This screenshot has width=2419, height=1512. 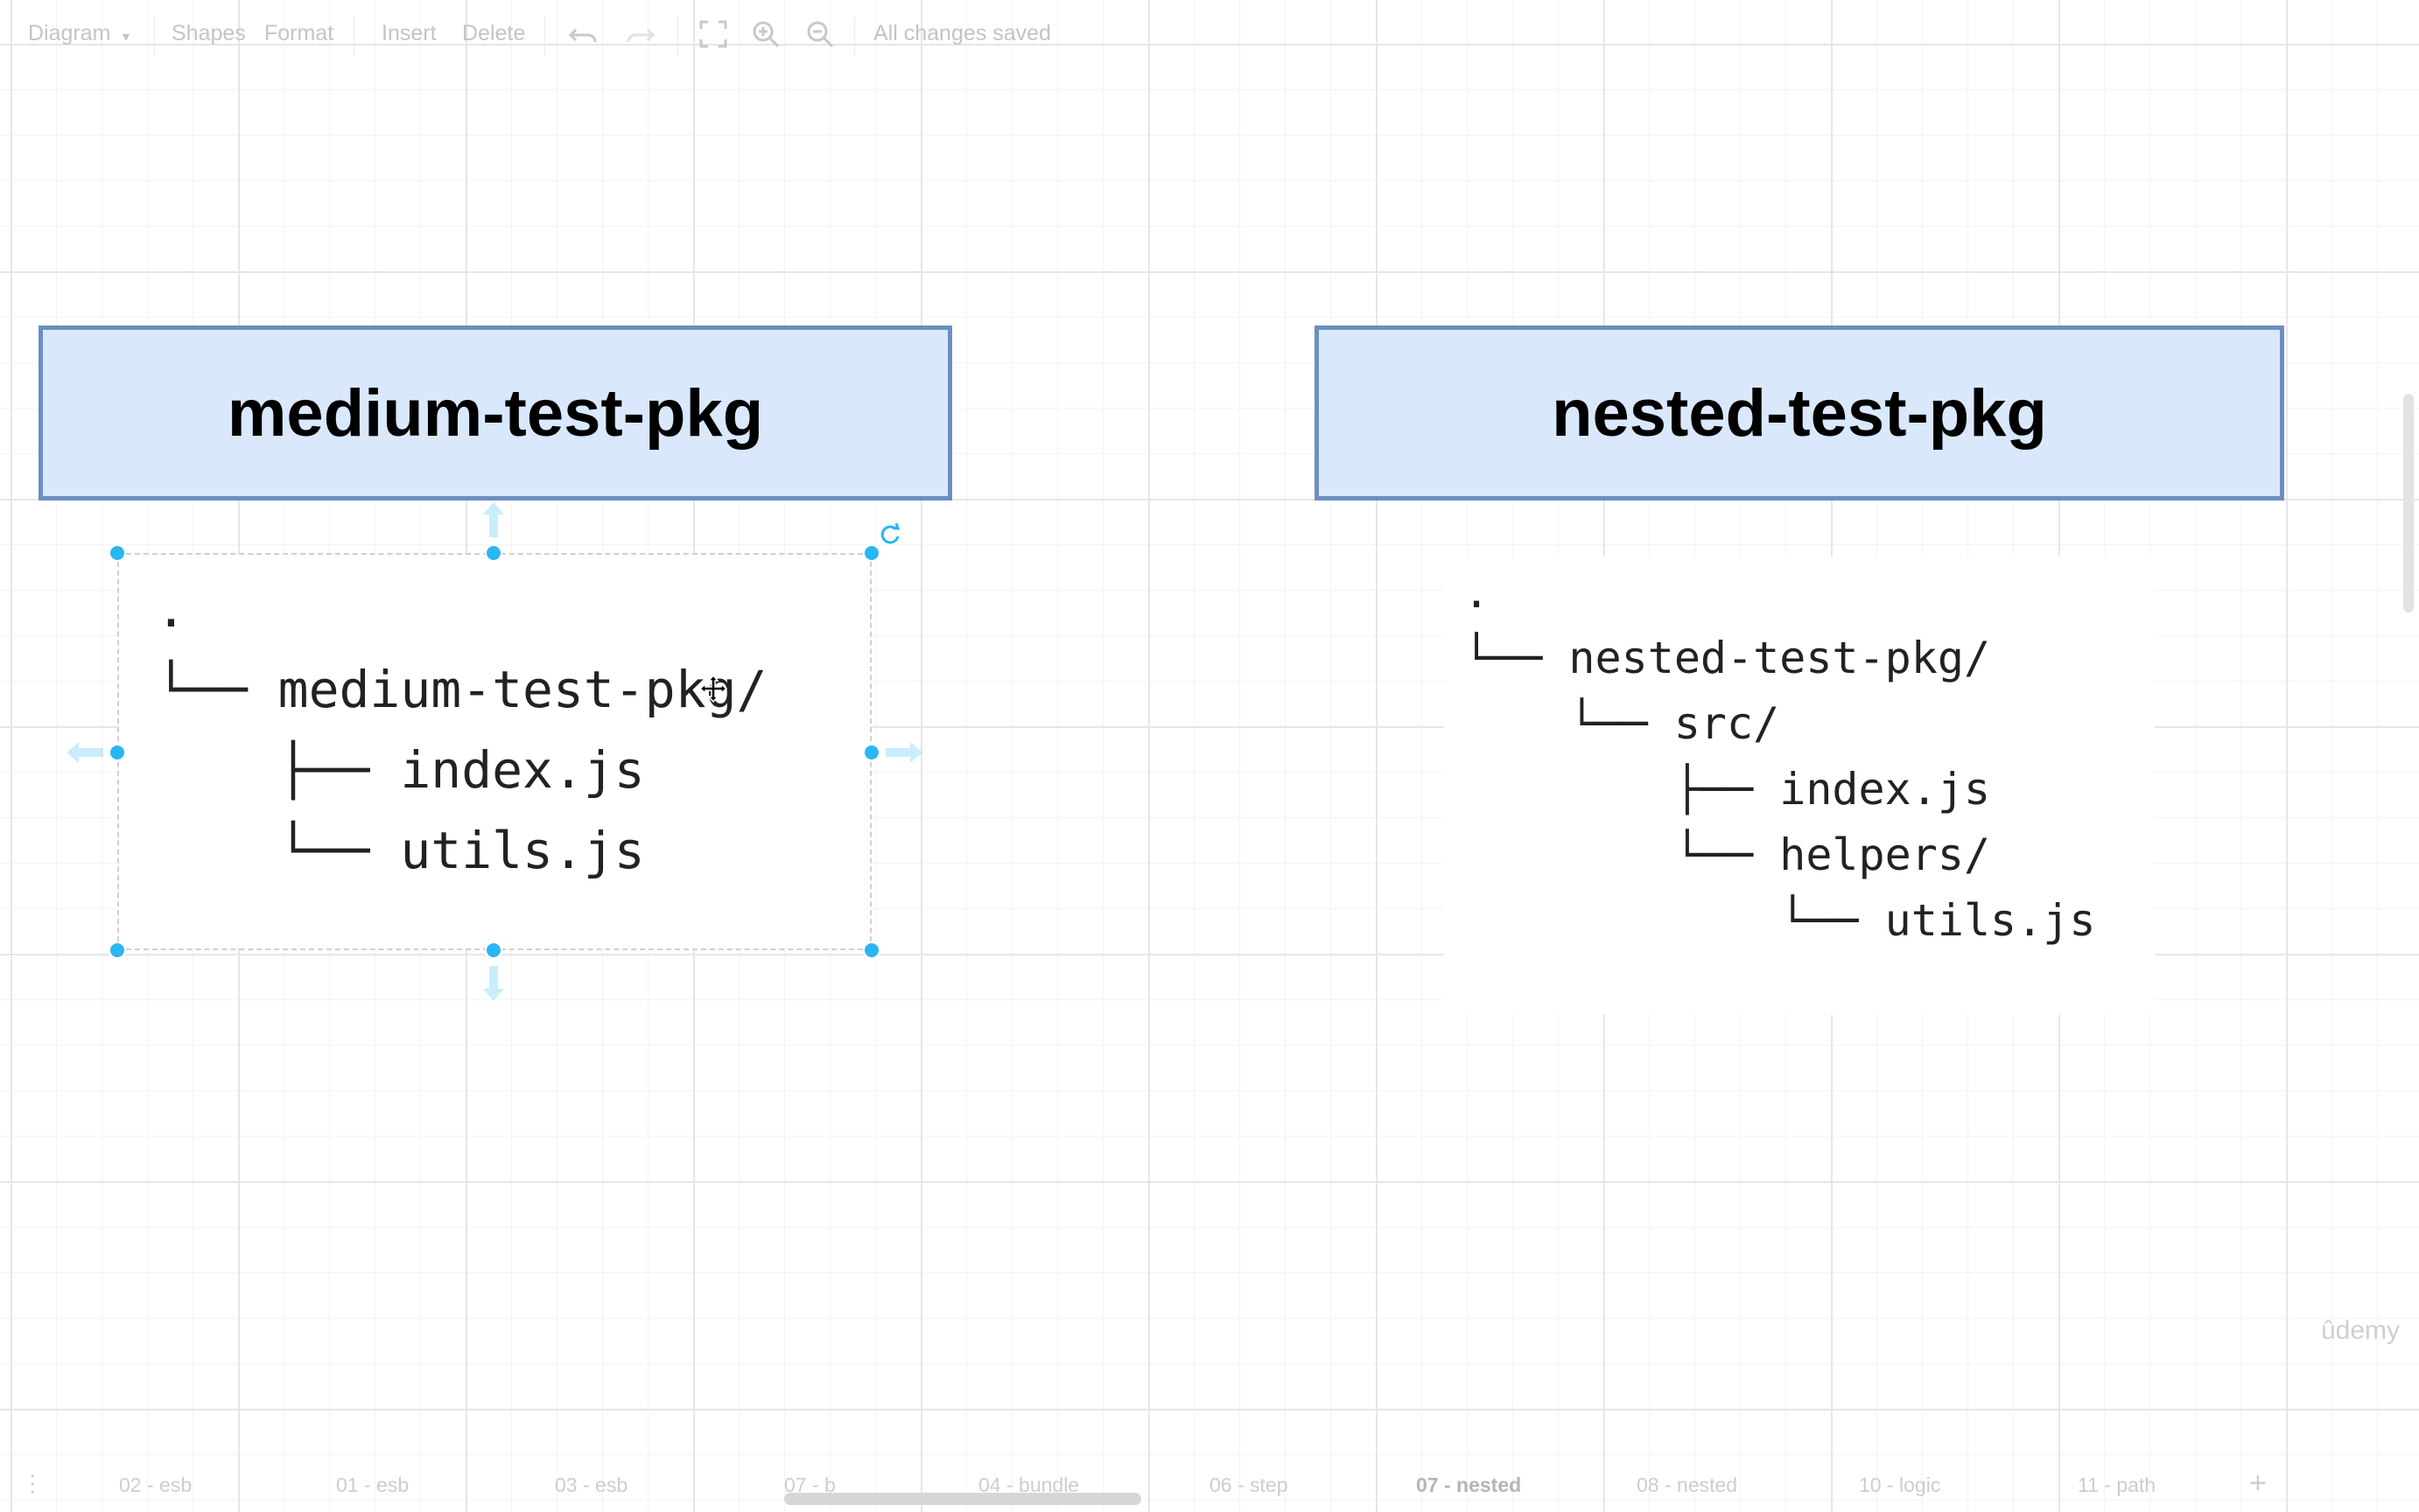 What do you see at coordinates (155, 1485) in the screenshot?
I see `page-tab: 02 - esb` at bounding box center [155, 1485].